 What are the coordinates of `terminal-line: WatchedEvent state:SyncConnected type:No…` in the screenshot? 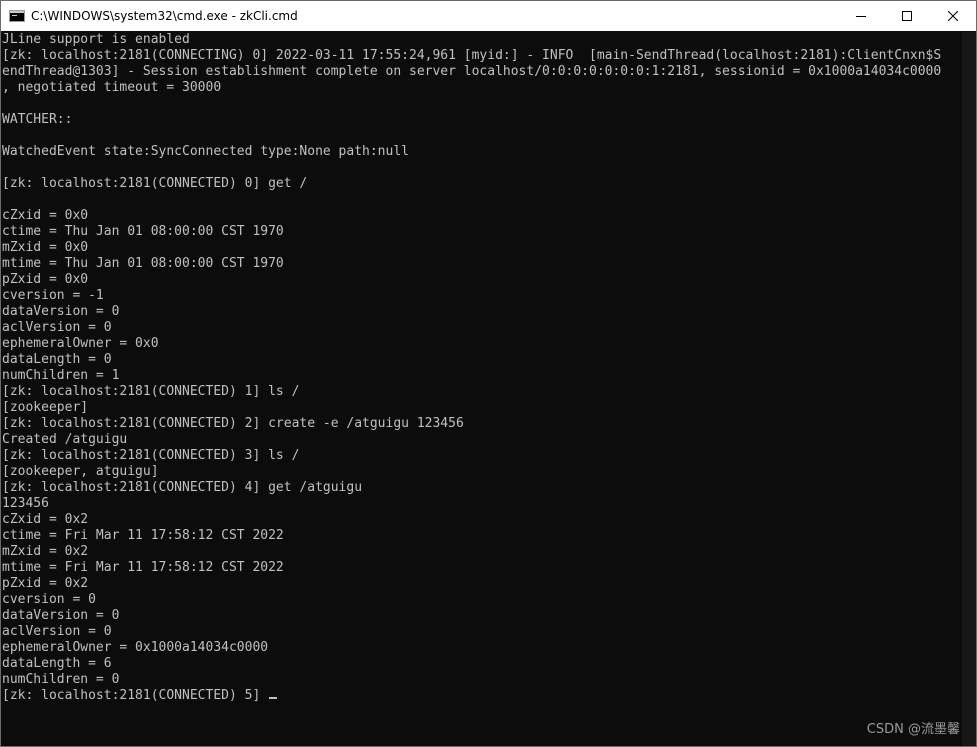 It's located at (205, 151).